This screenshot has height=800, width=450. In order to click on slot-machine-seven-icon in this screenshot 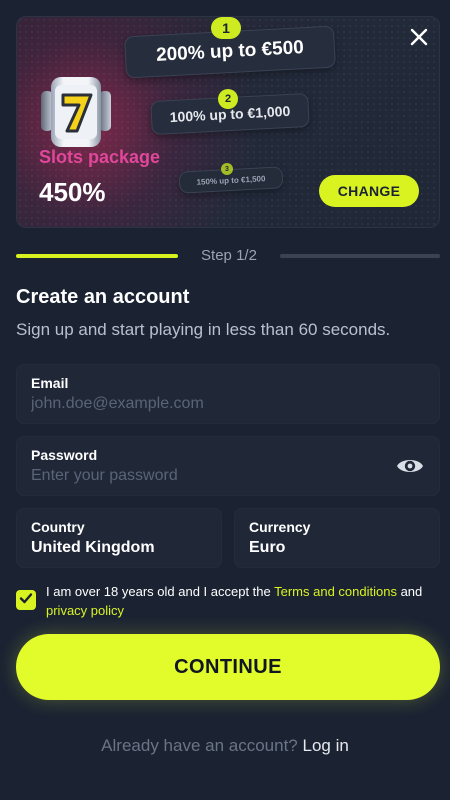, I will do `click(76, 112)`.